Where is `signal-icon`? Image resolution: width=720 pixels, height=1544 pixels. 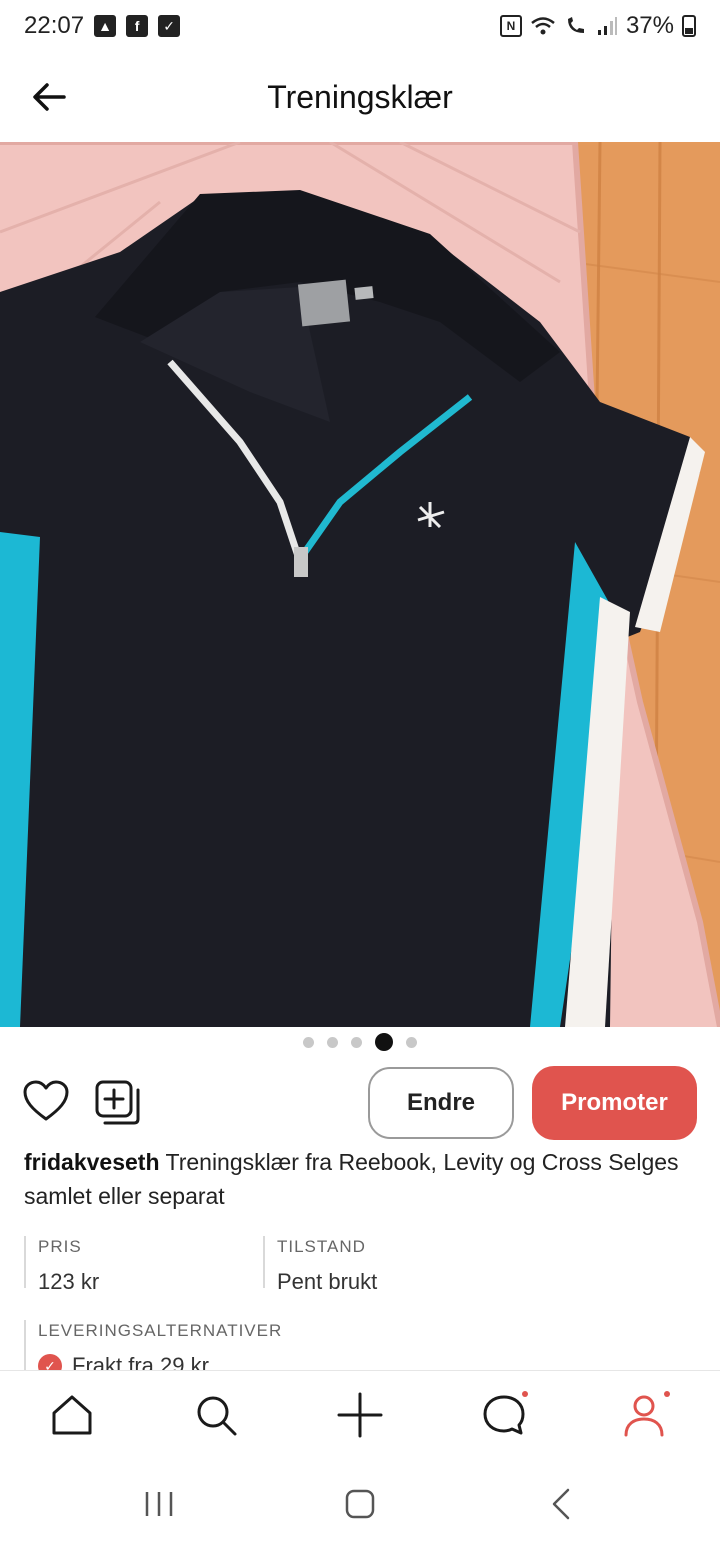 signal-icon is located at coordinates (607, 26).